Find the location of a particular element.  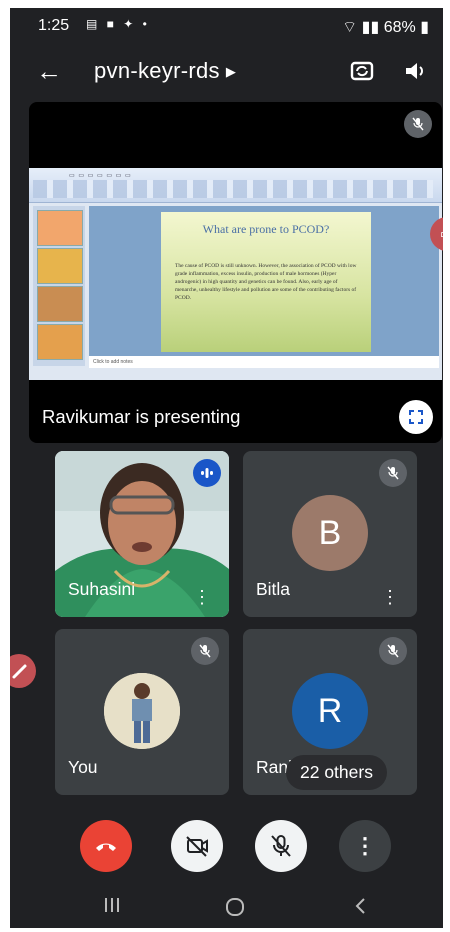

battery-level: 68% is located at coordinates (399, 27).